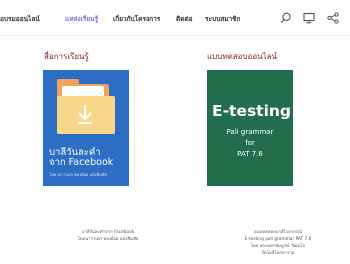 Image resolution: width=350 pixels, height=264 pixels. What do you see at coordinates (184, 19) in the screenshot?
I see `nav-item-contact: ติดต่อ` at bounding box center [184, 19].